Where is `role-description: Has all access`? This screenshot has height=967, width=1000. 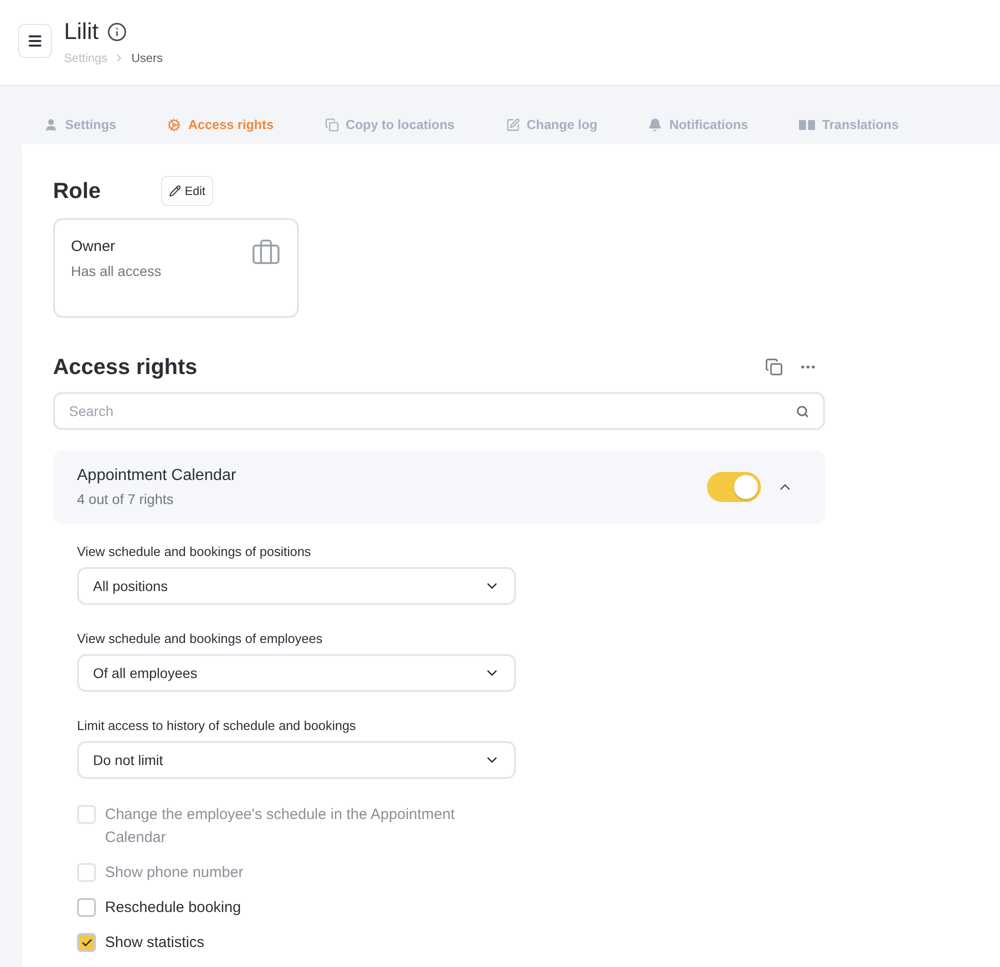
role-description: Has all access is located at coordinates (116, 271).